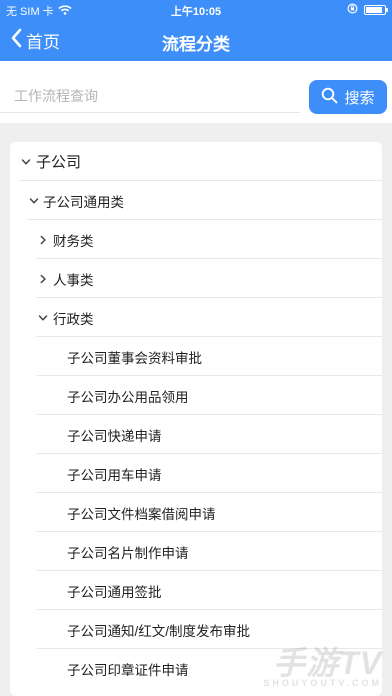 Image resolution: width=392 pixels, height=696 pixels. What do you see at coordinates (196, 44) in the screenshot?
I see `page-title: 流程分类` at bounding box center [196, 44].